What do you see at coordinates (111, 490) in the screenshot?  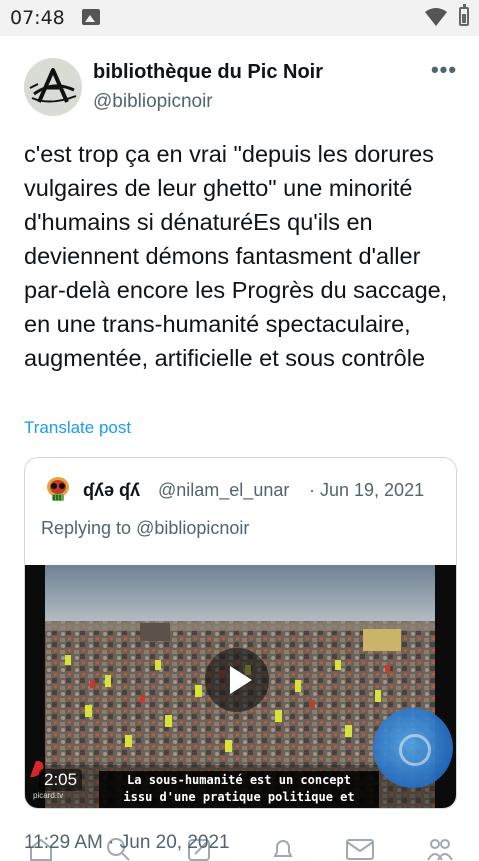 I see `quoted-author-name: ʠʎə ʠʎ` at bounding box center [111, 490].